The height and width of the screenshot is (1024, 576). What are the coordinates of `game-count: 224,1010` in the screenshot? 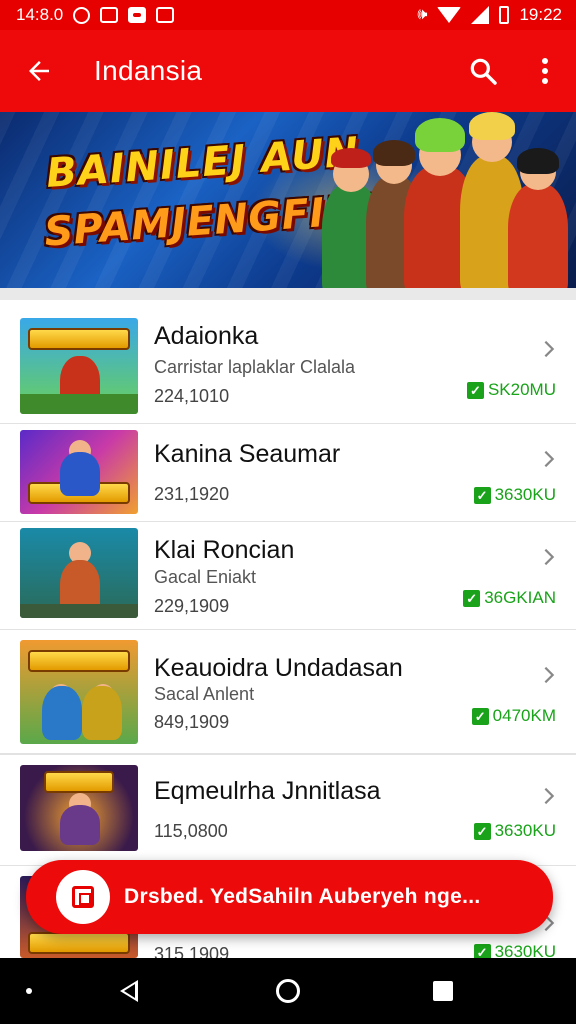 It's located at (192, 396).